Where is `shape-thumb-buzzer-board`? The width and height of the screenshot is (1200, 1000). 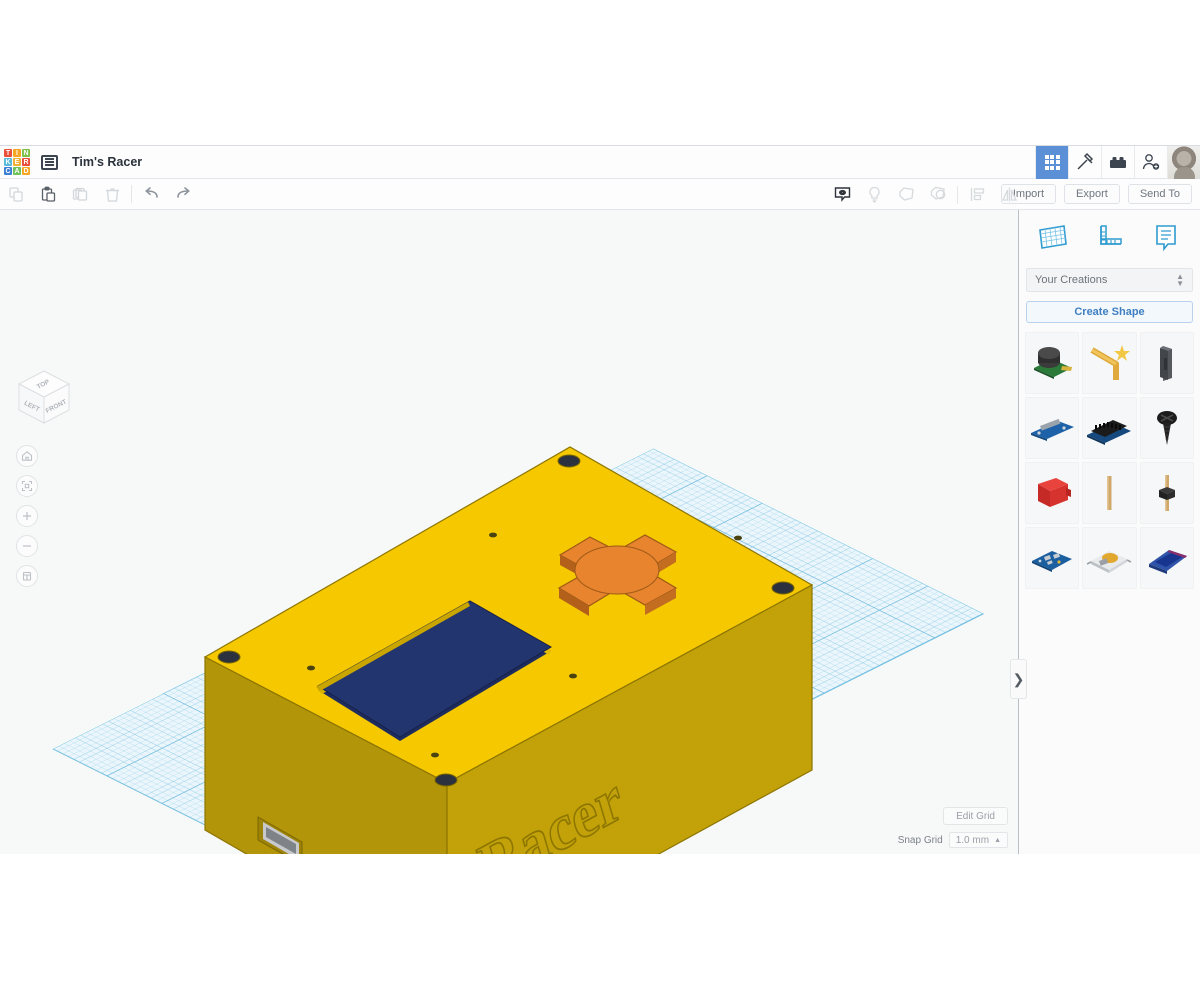
shape-thumb-buzzer-board is located at coordinates (1052, 363).